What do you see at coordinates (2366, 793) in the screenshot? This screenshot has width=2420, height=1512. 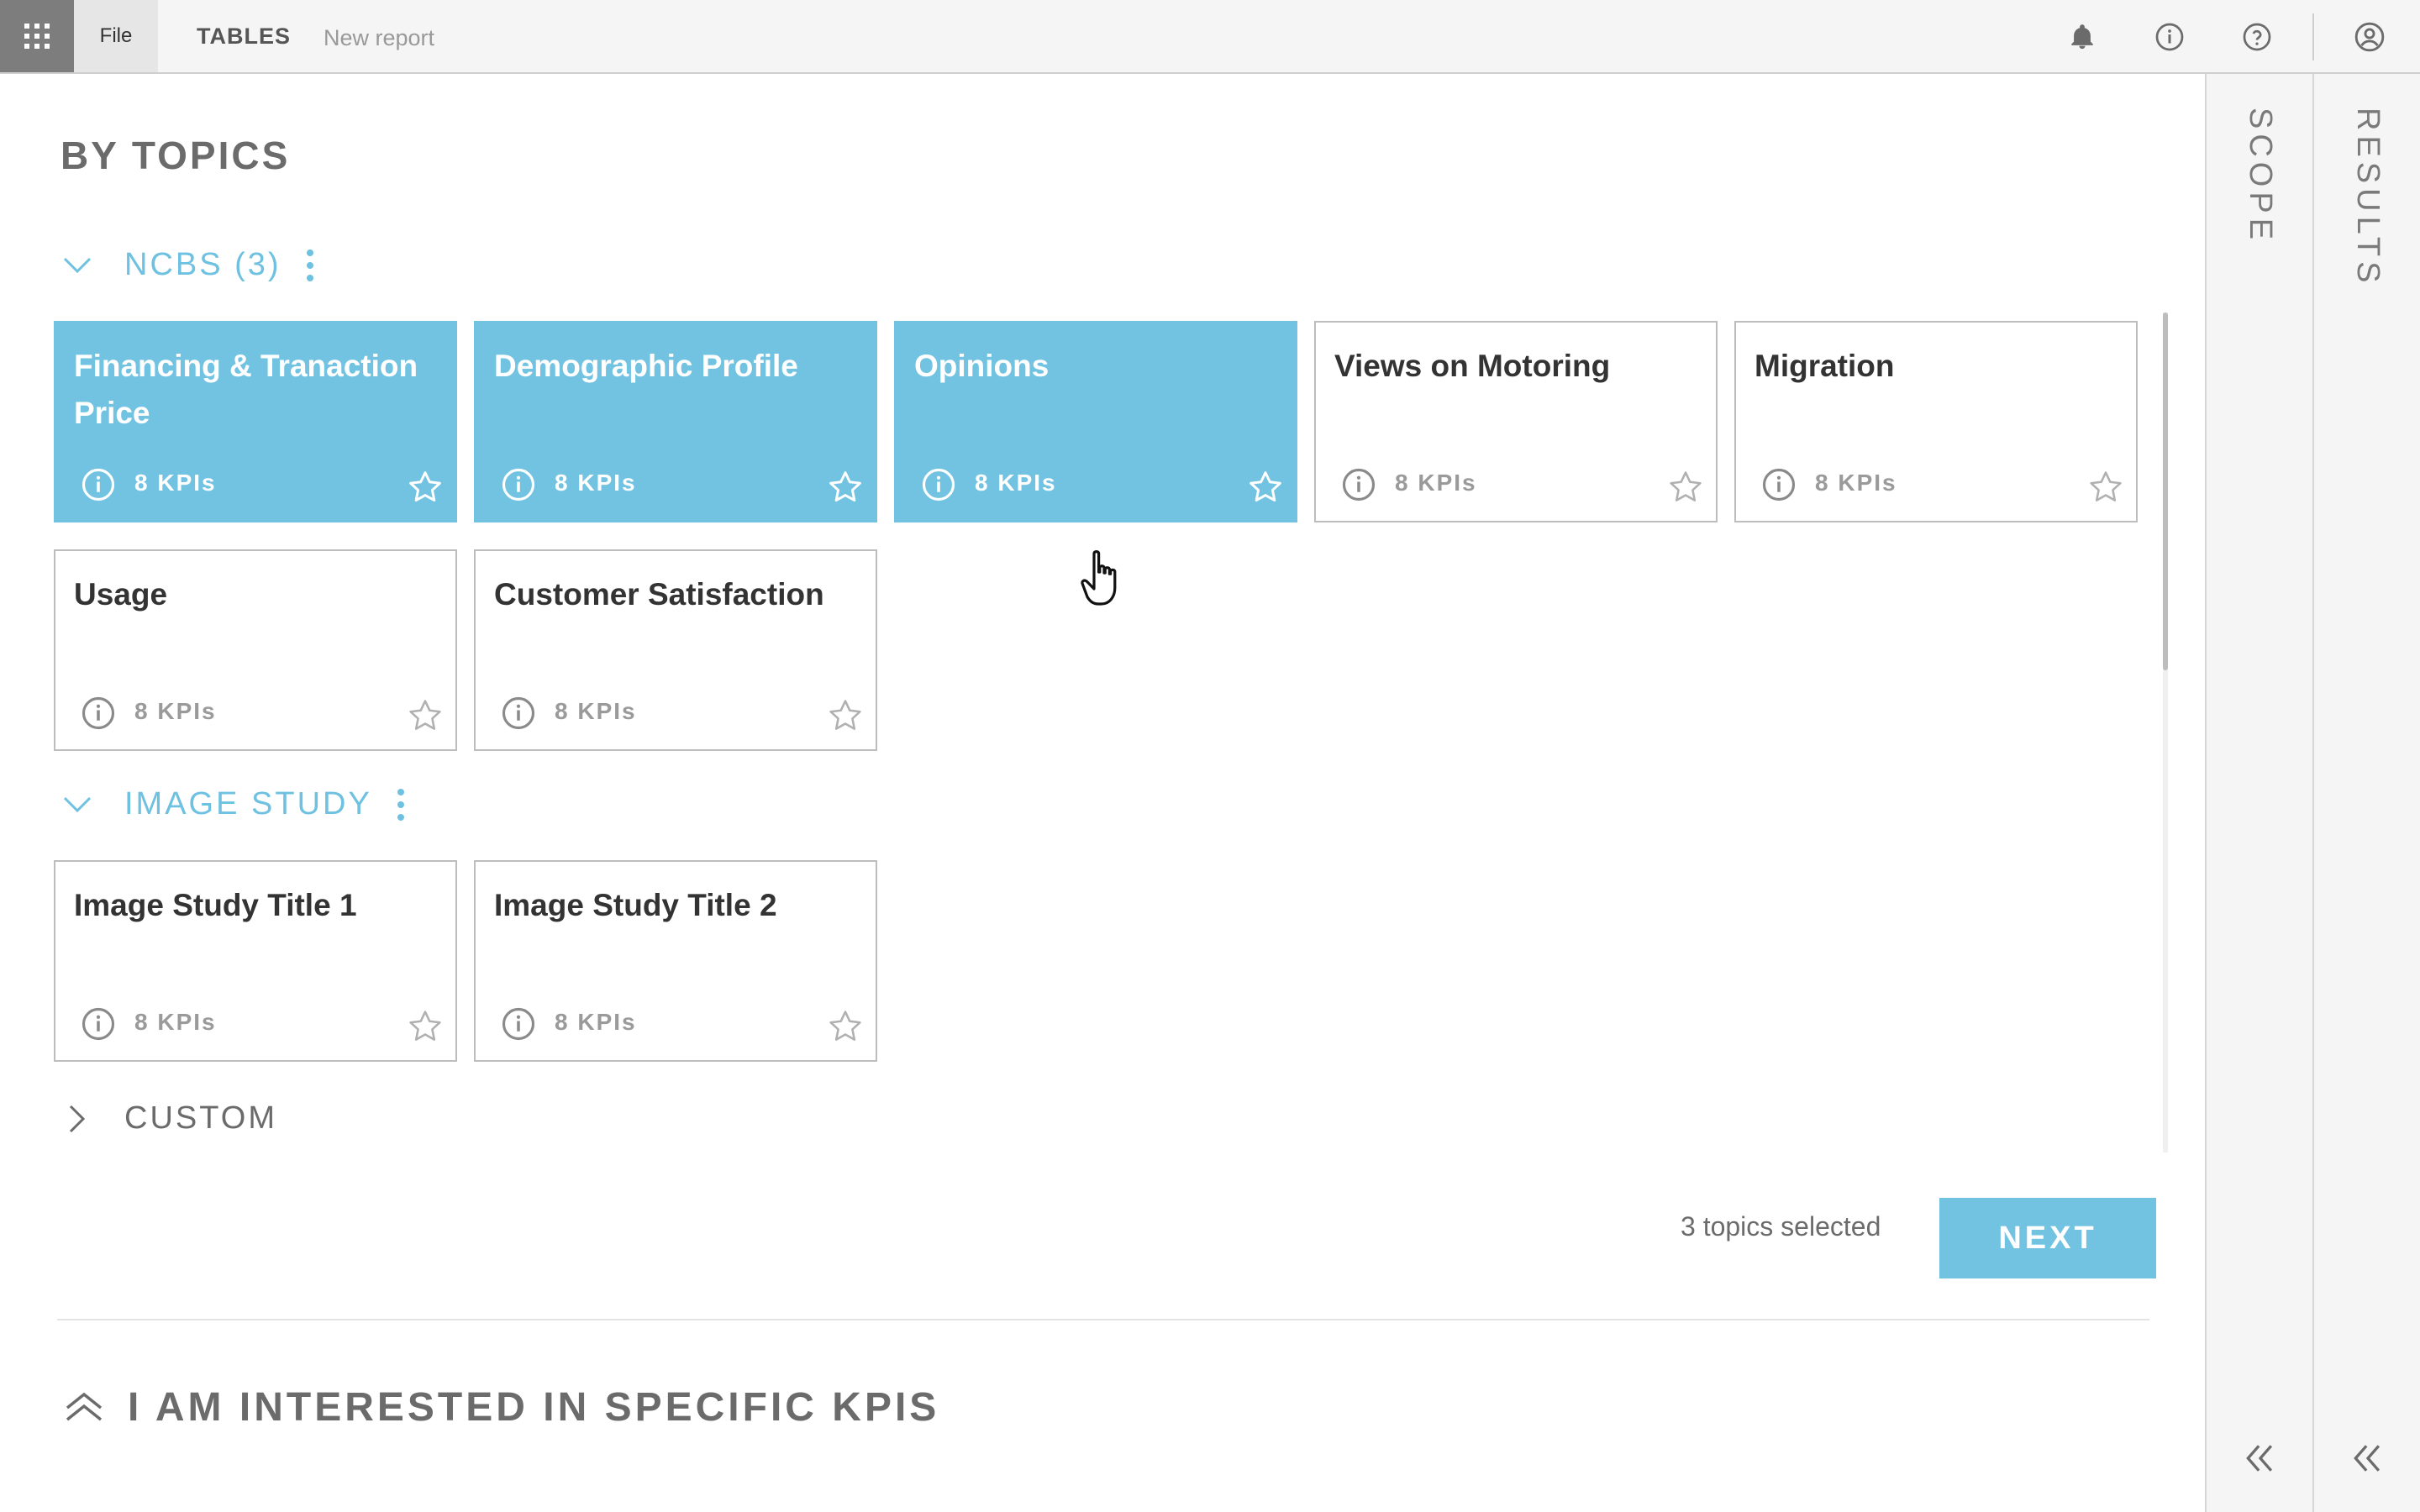 I see `results-rail: RESULTS` at bounding box center [2366, 793].